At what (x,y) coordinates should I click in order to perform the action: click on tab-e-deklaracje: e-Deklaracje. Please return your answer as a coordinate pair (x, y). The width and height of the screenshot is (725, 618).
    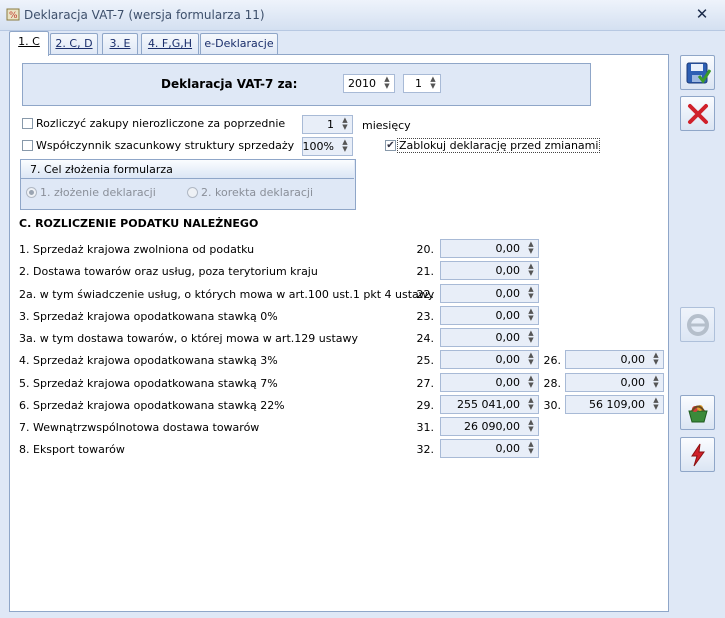
    Looking at the image, I should click on (239, 43).